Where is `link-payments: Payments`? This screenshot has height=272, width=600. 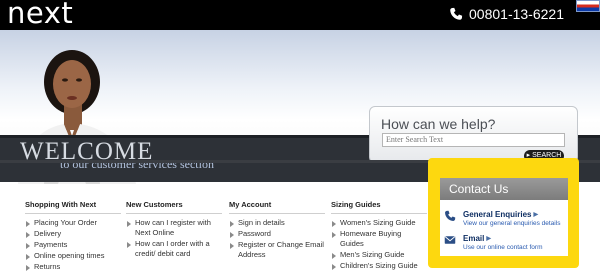
link-payments: Payments is located at coordinates (73, 245).